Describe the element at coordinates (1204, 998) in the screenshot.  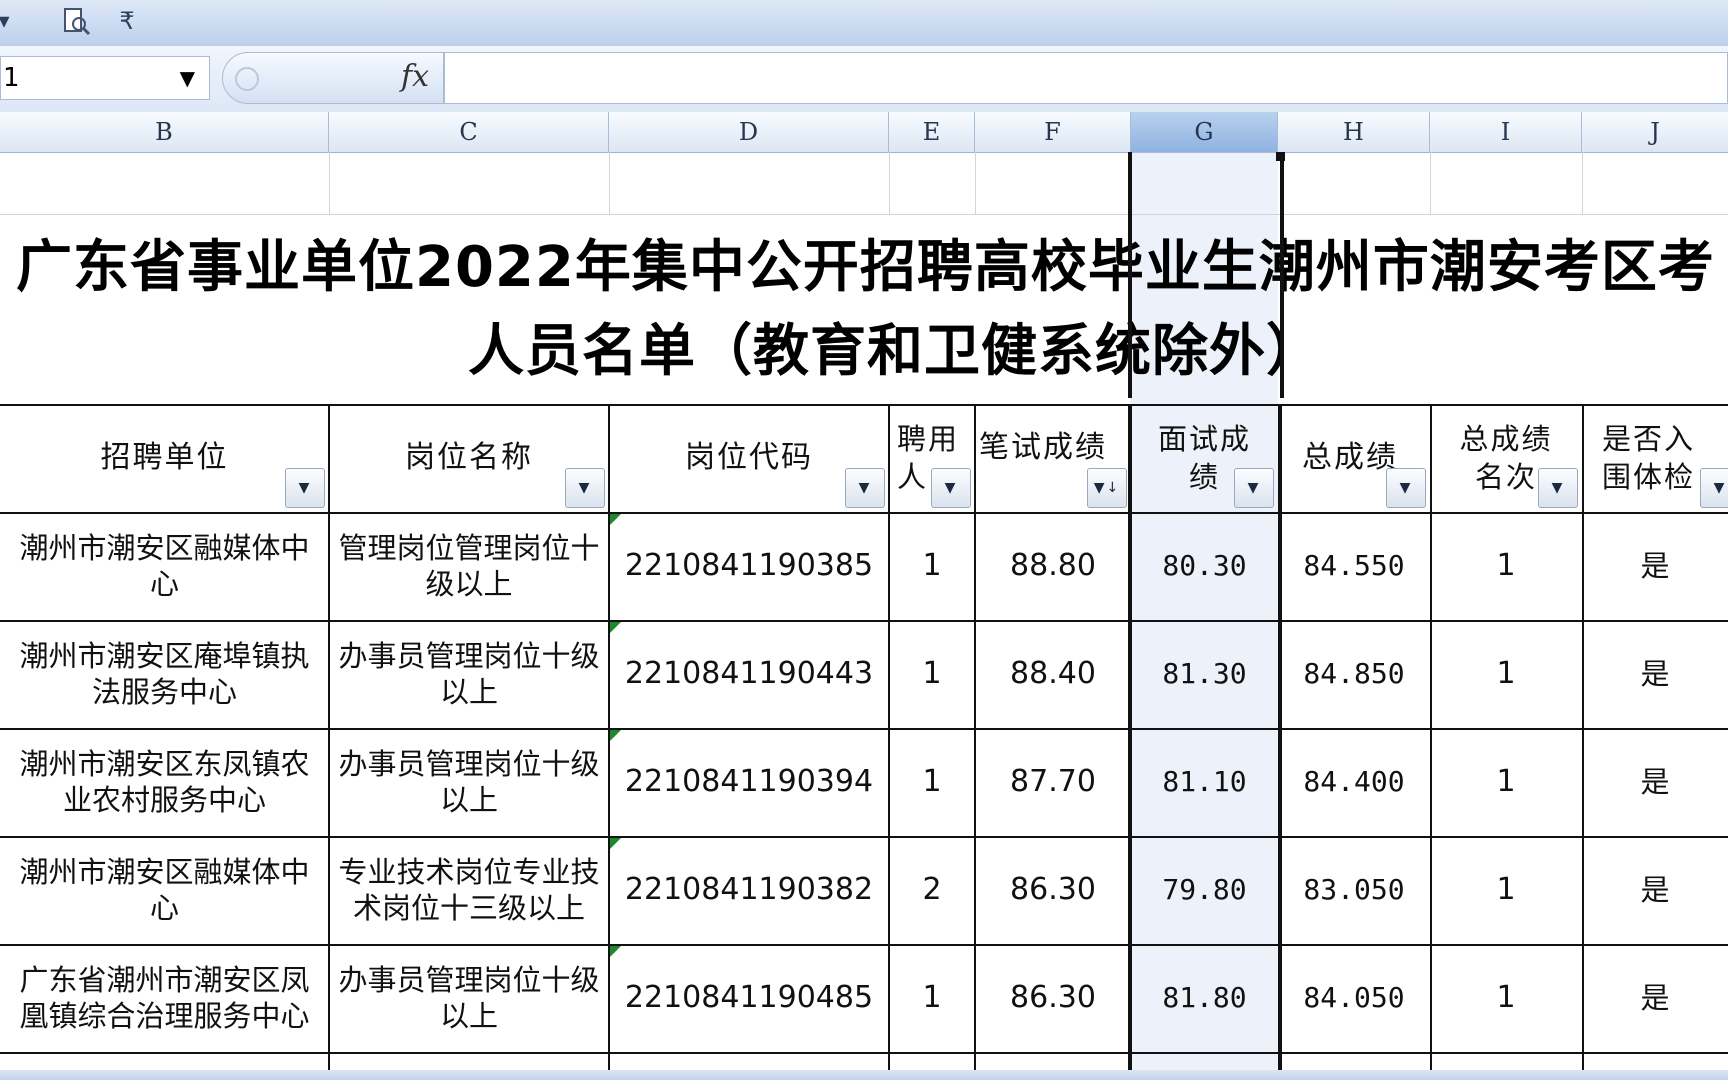
I see `cell-interview-score: 81.80` at that location.